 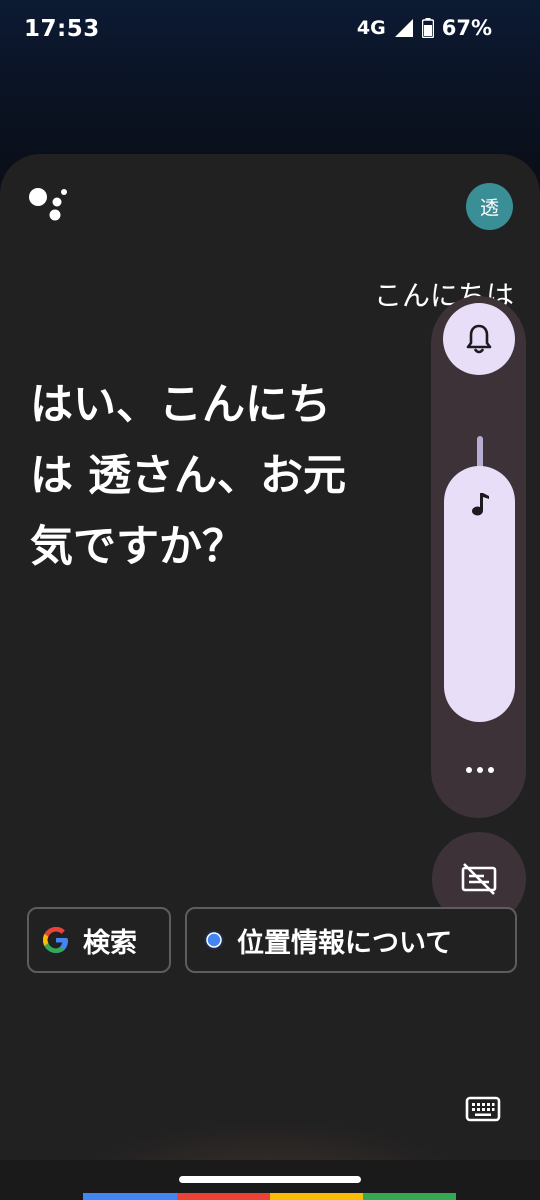 I want to click on response-line: はい、こんにち, so click(x=180, y=405).